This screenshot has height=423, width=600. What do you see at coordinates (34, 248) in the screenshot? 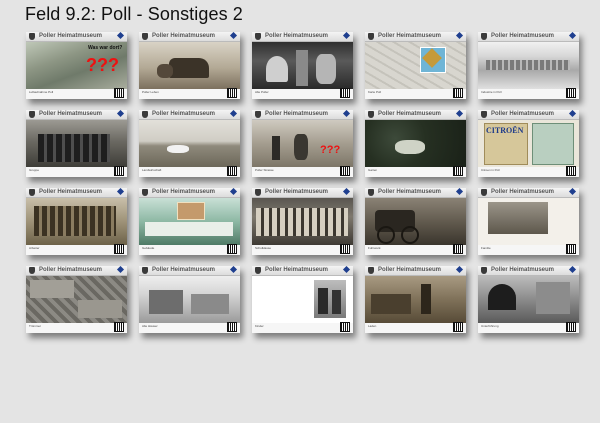
I see `poster-caption: Arbeiter` at bounding box center [34, 248].